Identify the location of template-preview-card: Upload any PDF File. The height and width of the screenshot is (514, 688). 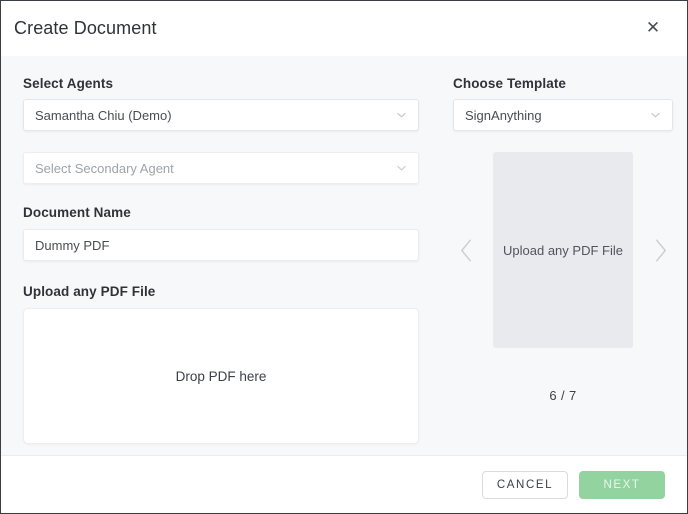
(563, 250).